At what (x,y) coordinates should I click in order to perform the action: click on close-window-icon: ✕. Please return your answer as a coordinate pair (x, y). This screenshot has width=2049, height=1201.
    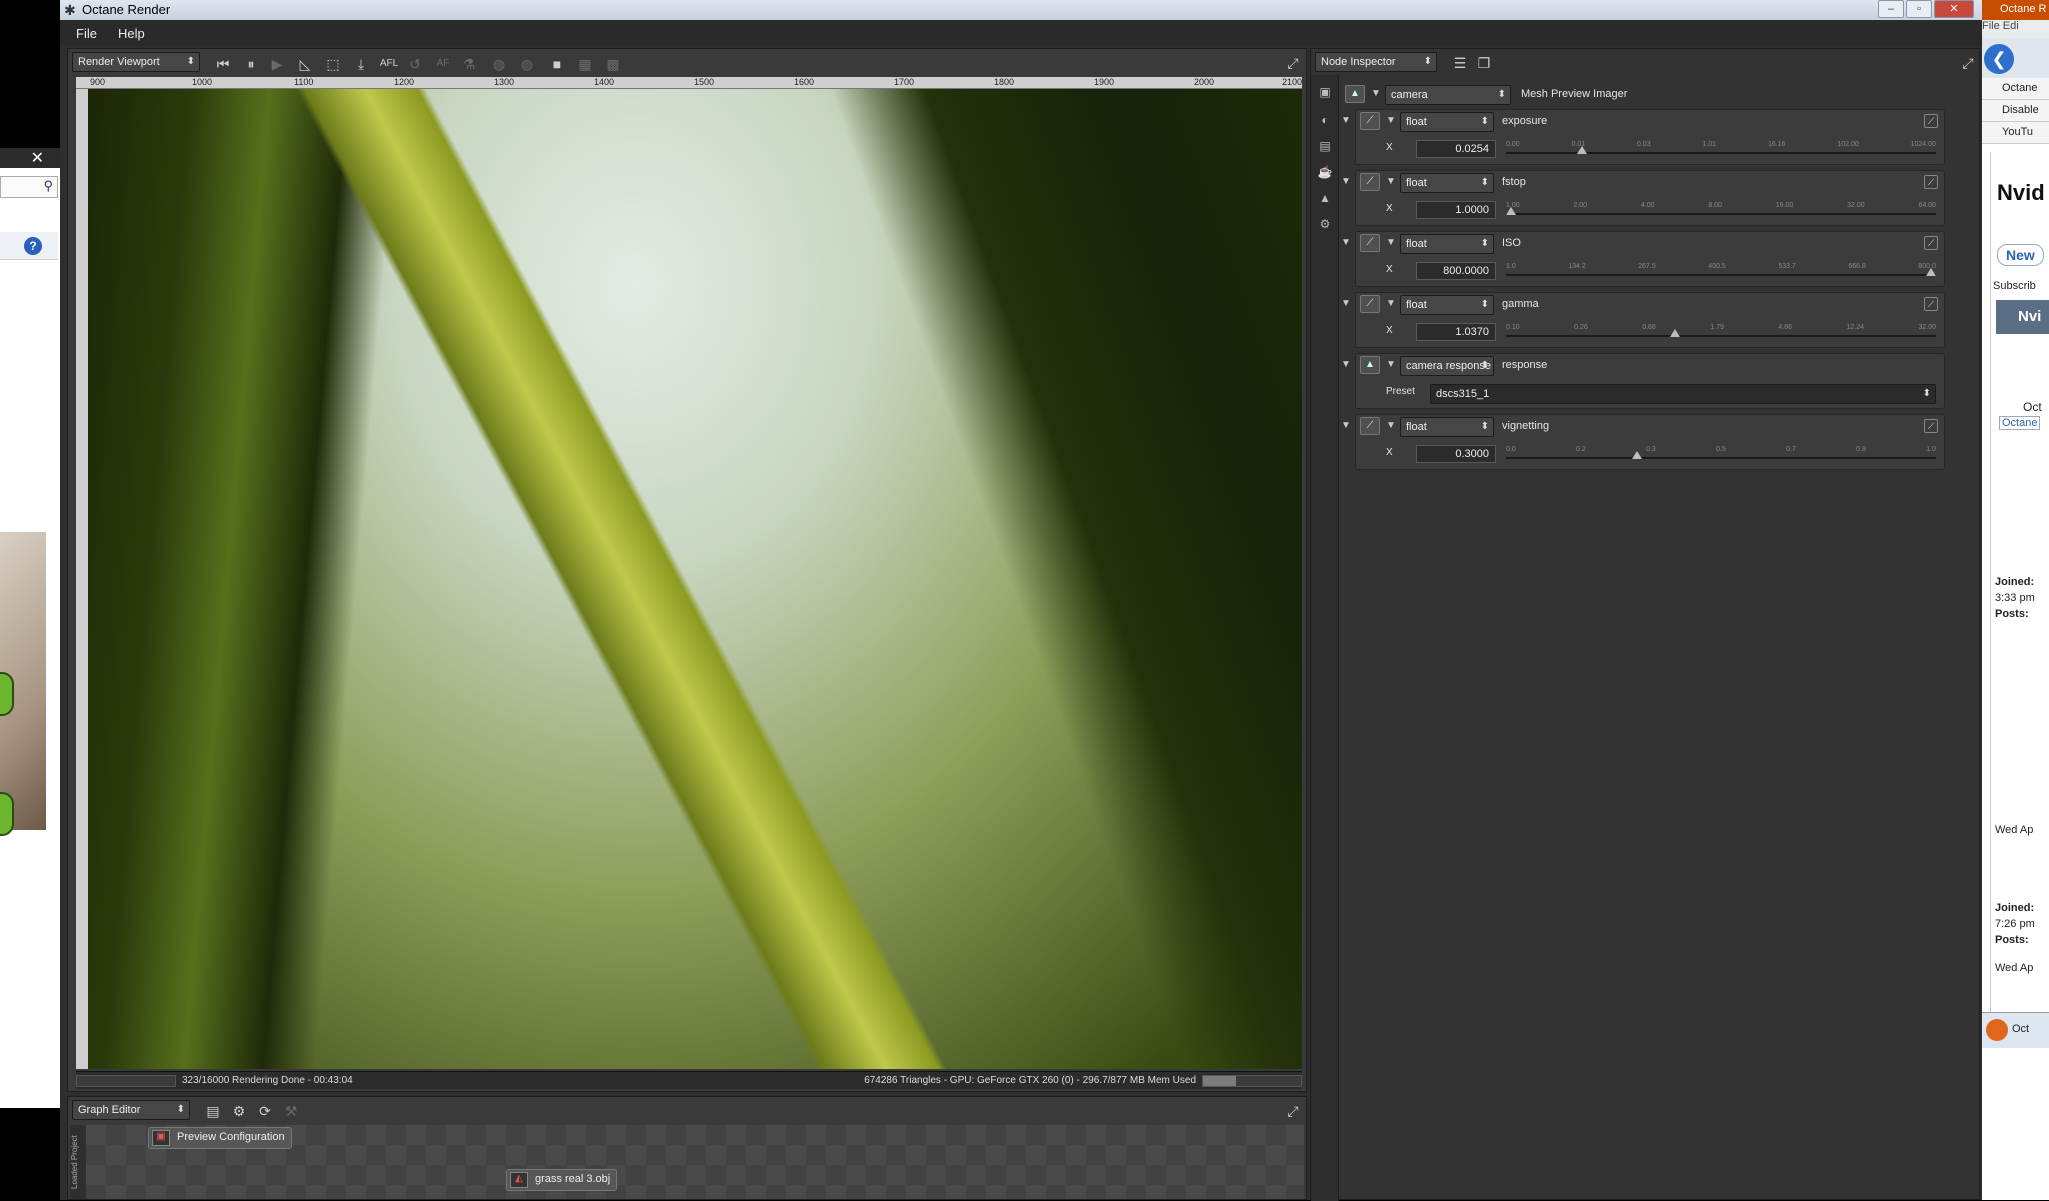
    Looking at the image, I should click on (1954, 9).